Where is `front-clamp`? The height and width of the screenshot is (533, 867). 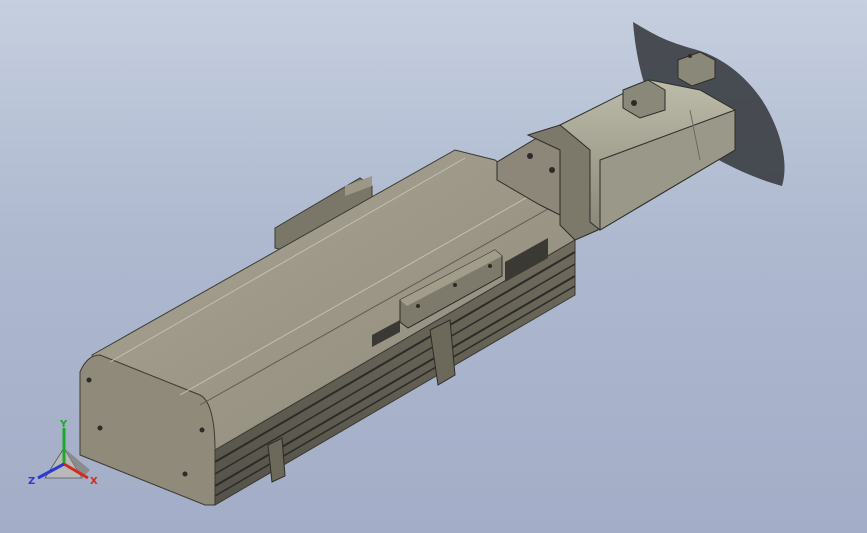 front-clamp is located at coordinates (276, 460).